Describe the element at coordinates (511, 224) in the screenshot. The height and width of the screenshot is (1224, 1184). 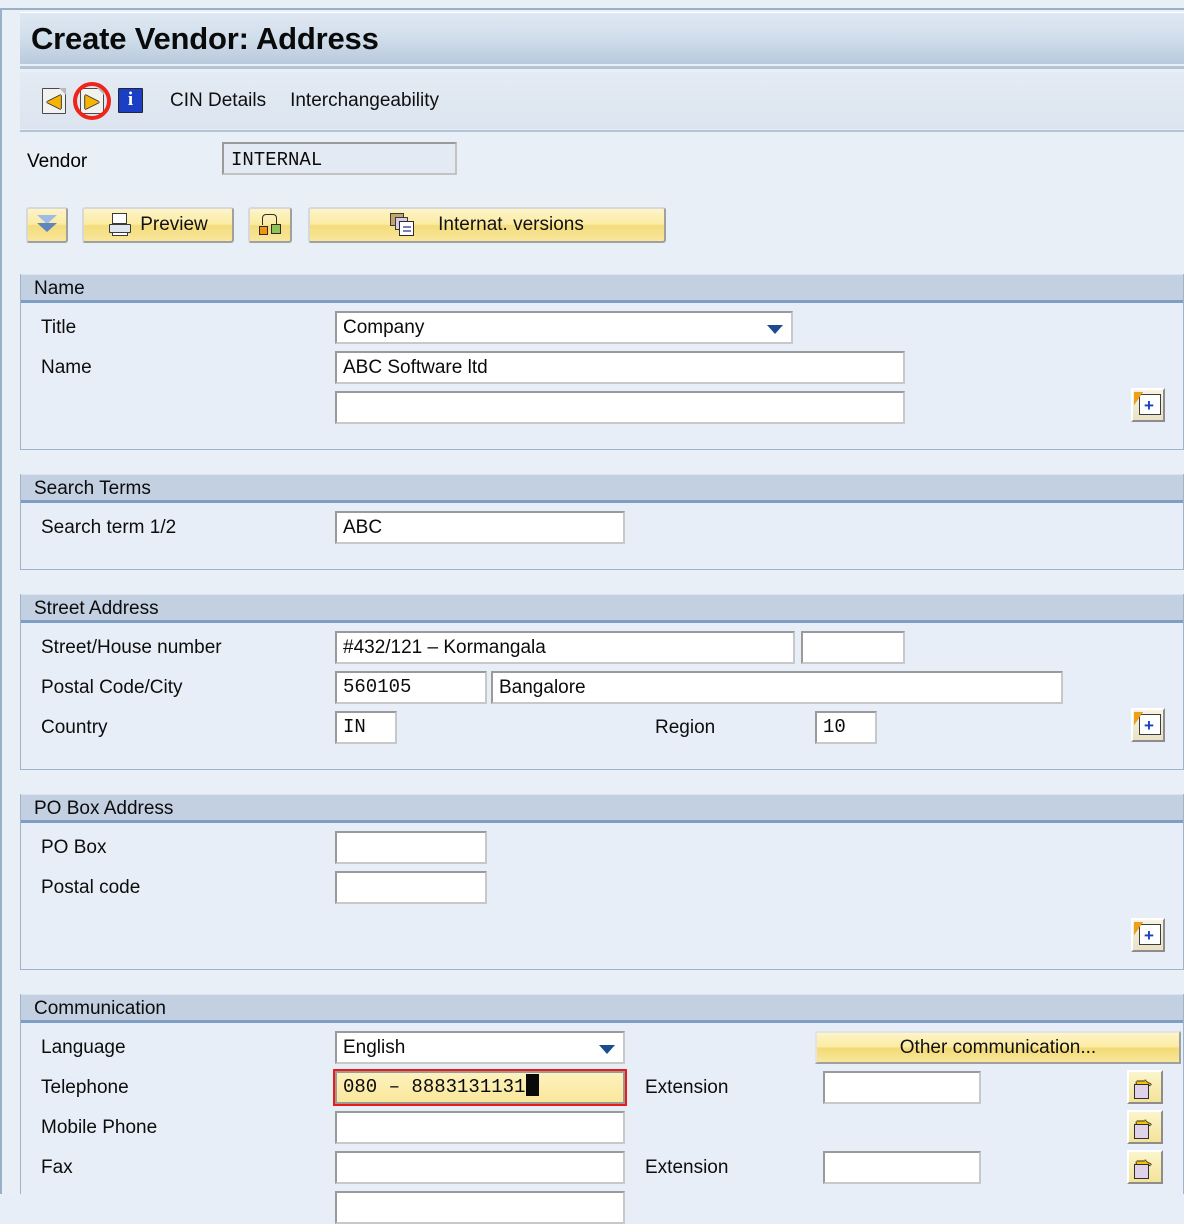
I see `internat-versions-button-label: Internat. versions` at that location.